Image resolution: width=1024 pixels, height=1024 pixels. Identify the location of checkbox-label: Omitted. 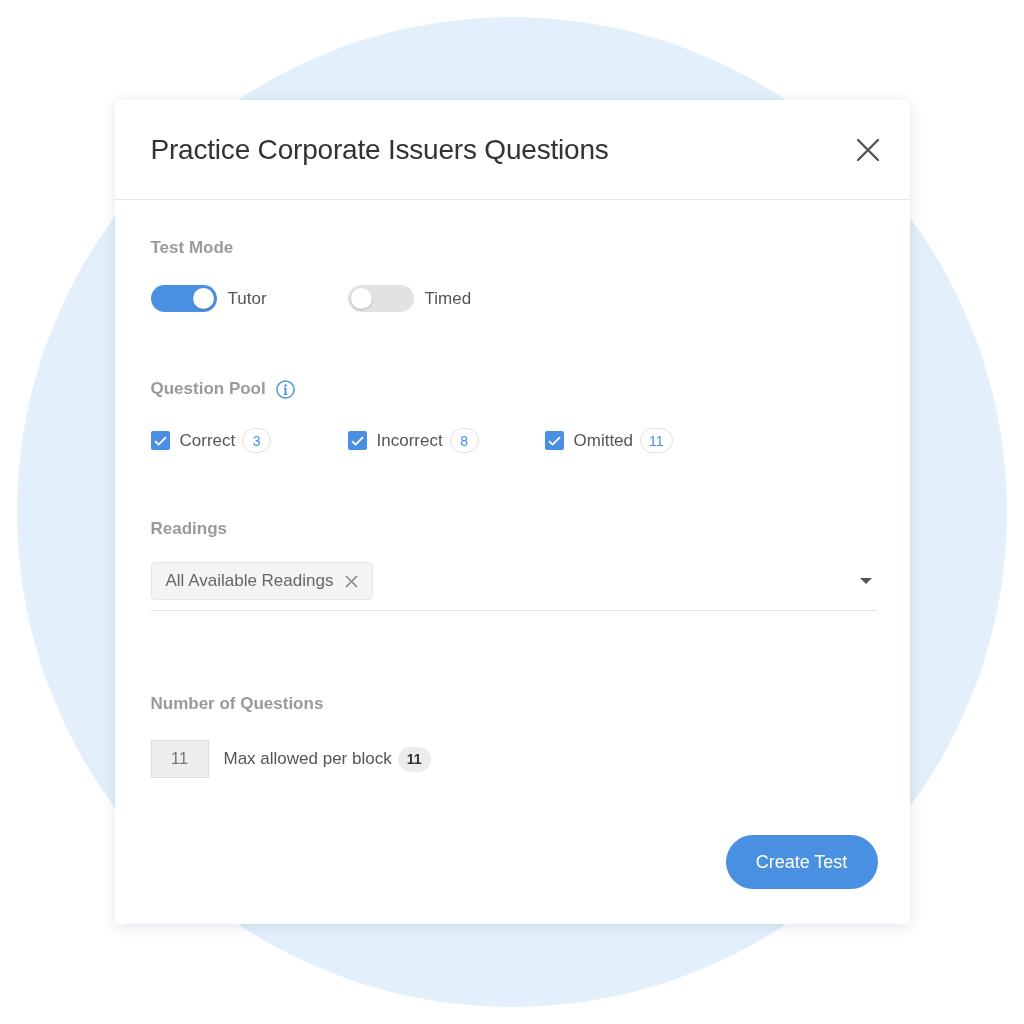
(603, 440).